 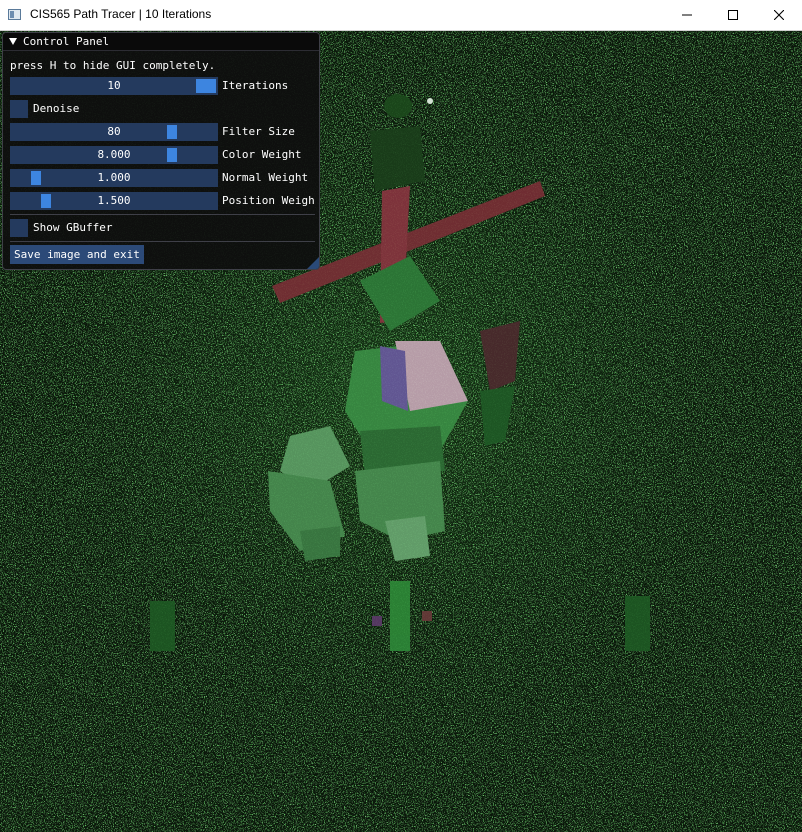 I want to click on panel-title-bar: Control Panel, so click(x=161, y=42).